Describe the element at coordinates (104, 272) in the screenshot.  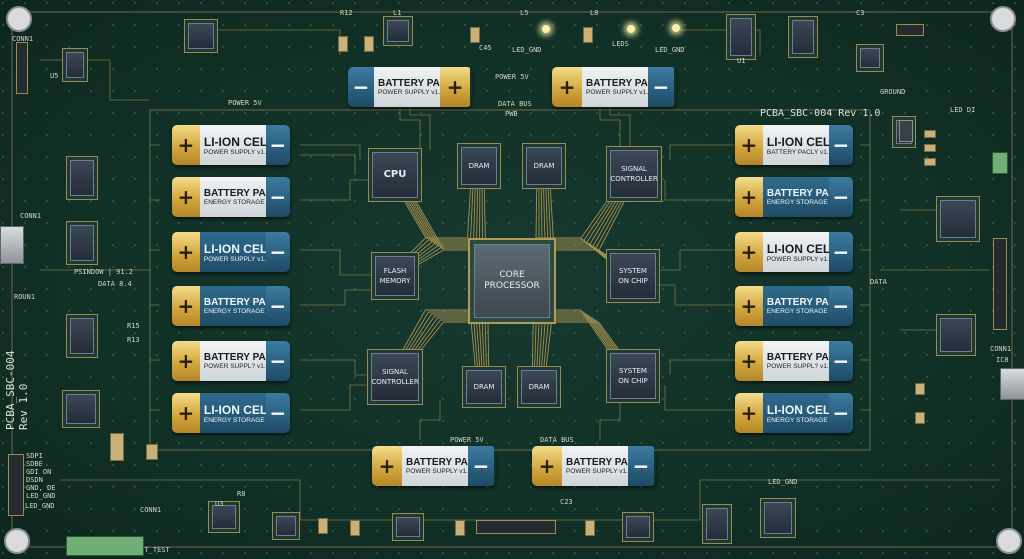
I see `psindow-label: PSINDOW | 91.2` at that location.